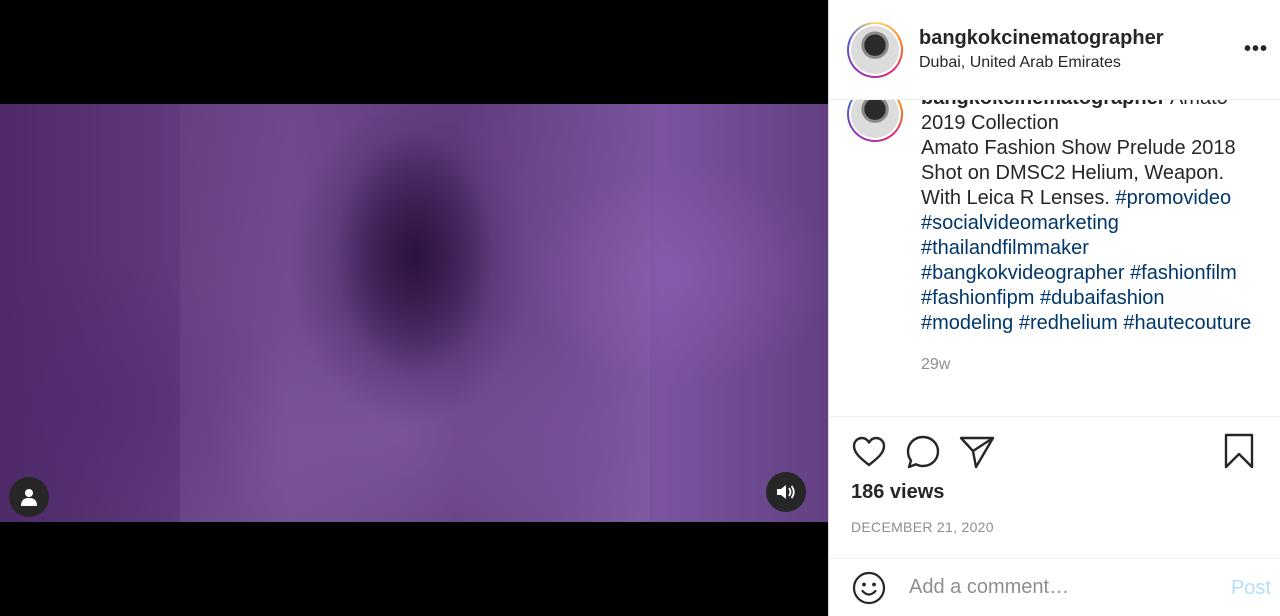  I want to click on hashtag-link: #fashionfilm, so click(1183, 273).